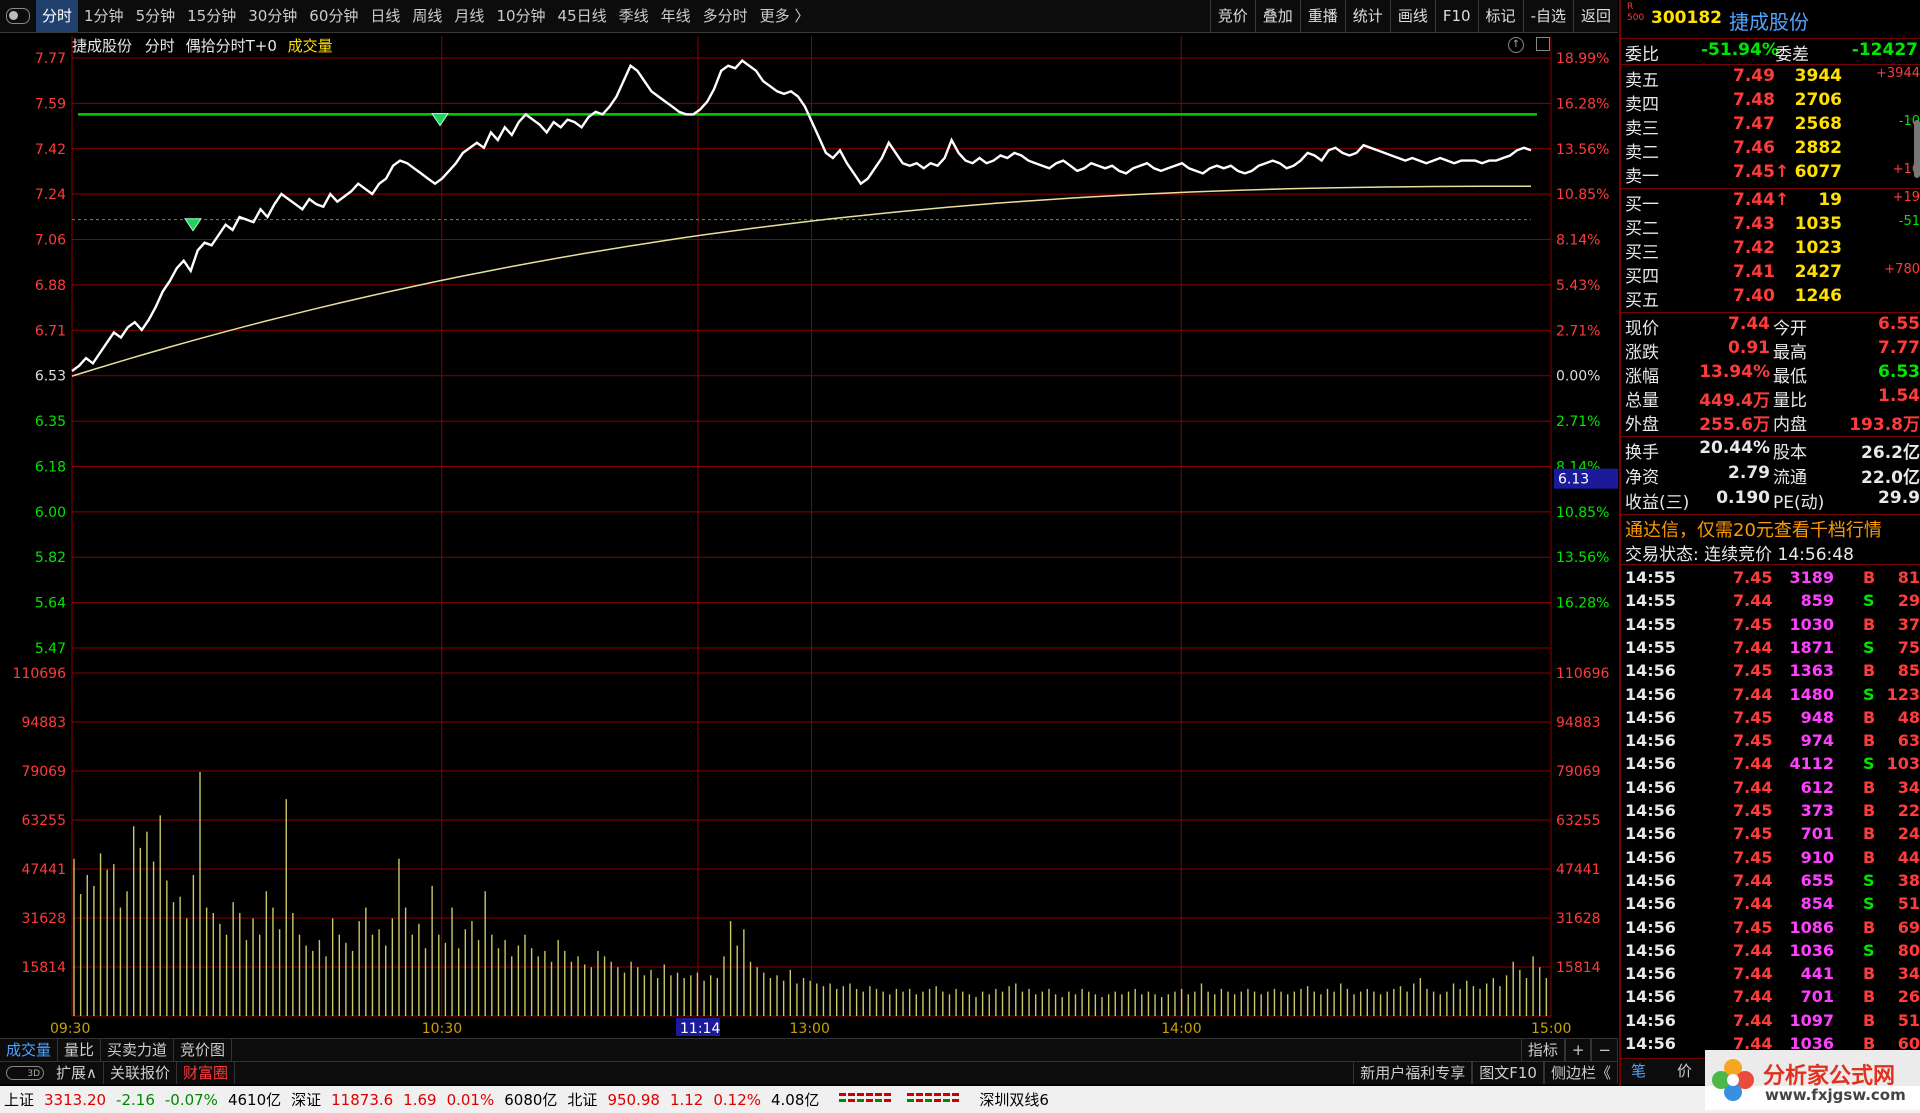 The image size is (1920, 1113). What do you see at coordinates (1277, 16) in the screenshot?
I see `toolbar-button: 叠加` at bounding box center [1277, 16].